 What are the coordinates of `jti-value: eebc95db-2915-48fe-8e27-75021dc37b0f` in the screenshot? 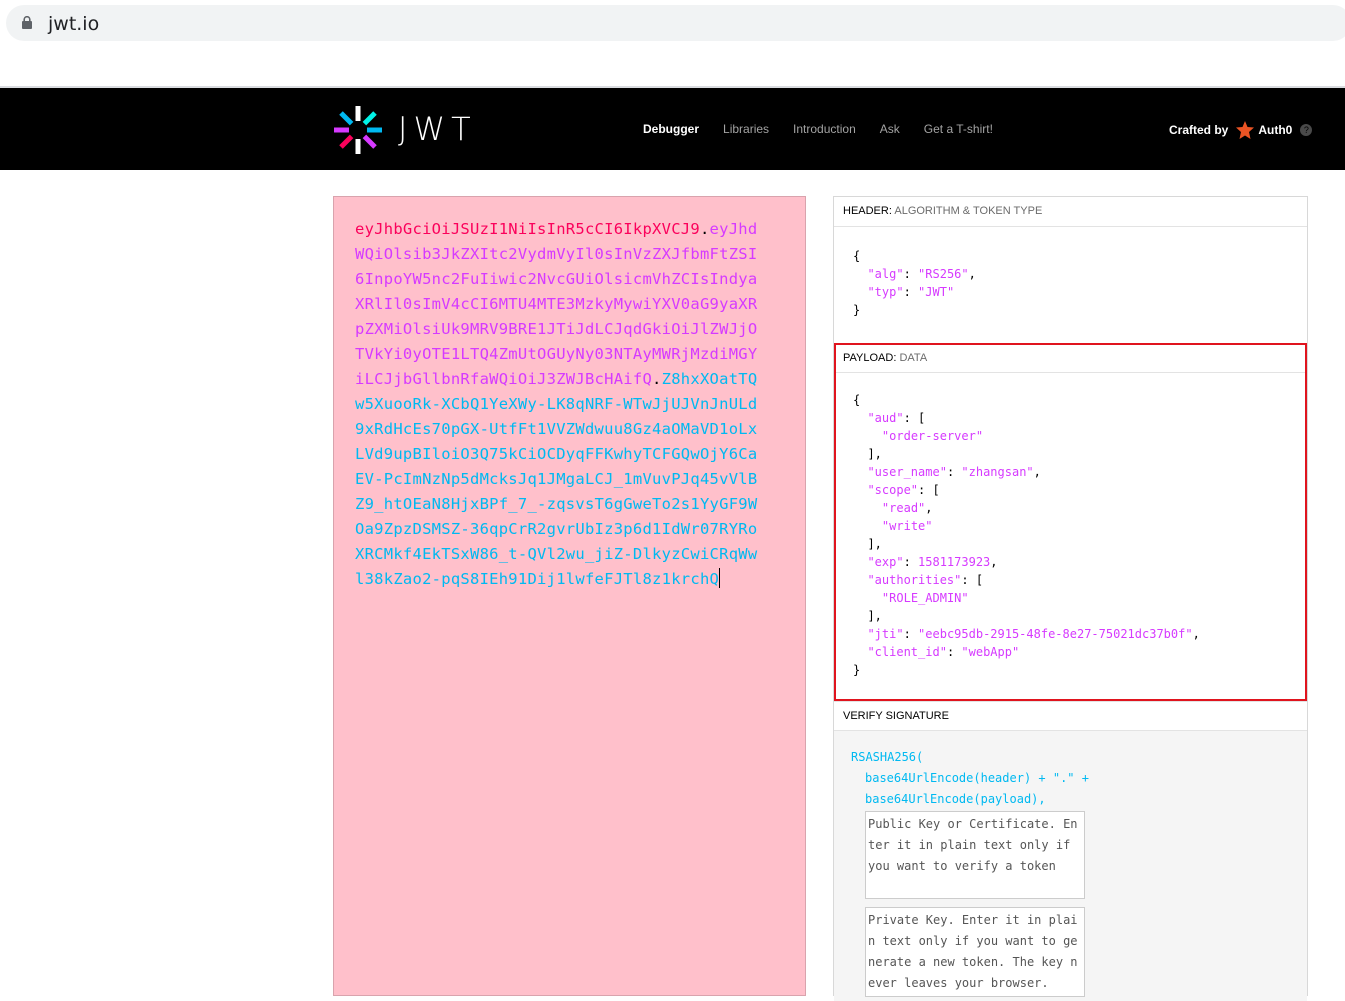 It's located at (1055, 634).